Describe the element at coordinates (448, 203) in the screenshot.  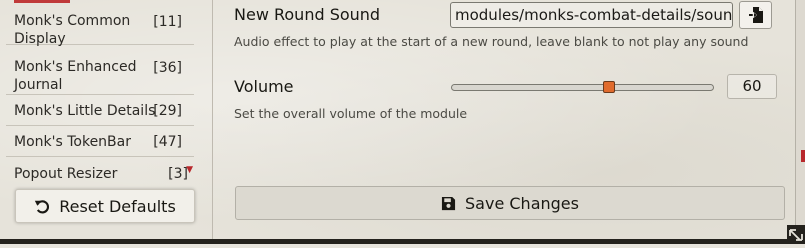
I see `floppy-disk-icon` at that location.